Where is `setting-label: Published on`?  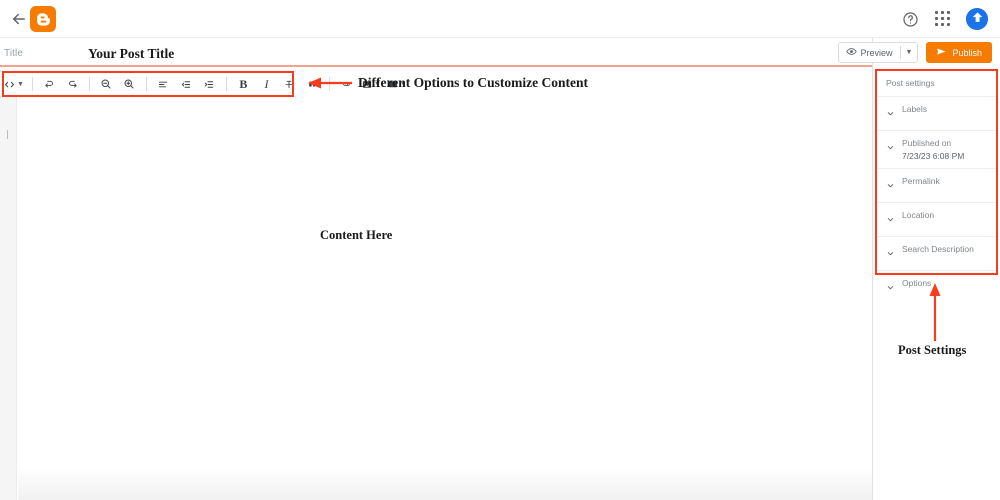
setting-label: Published on is located at coordinates (927, 143).